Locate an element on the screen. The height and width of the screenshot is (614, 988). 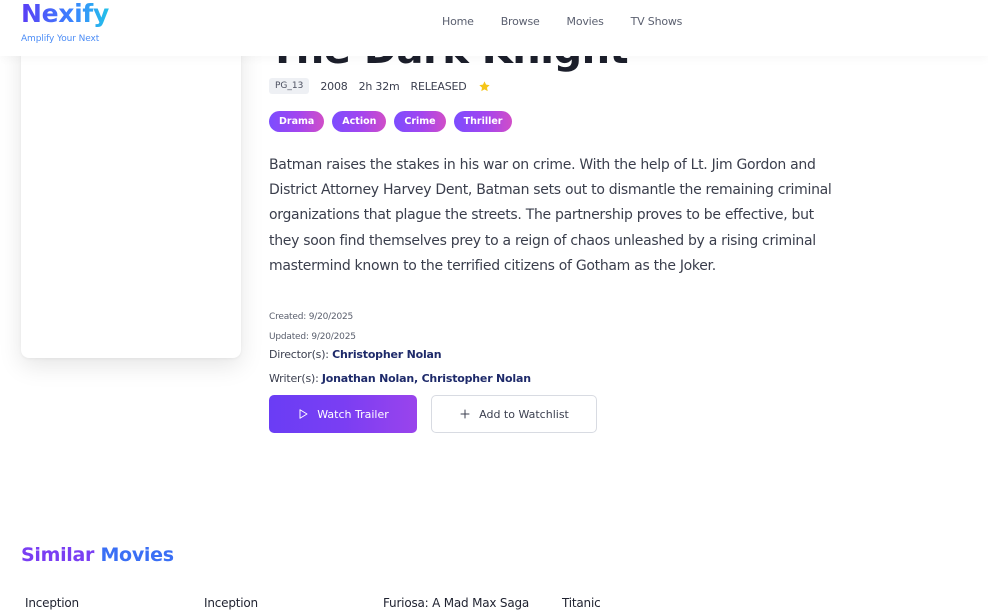
nav-browse: Browse is located at coordinates (520, 21).